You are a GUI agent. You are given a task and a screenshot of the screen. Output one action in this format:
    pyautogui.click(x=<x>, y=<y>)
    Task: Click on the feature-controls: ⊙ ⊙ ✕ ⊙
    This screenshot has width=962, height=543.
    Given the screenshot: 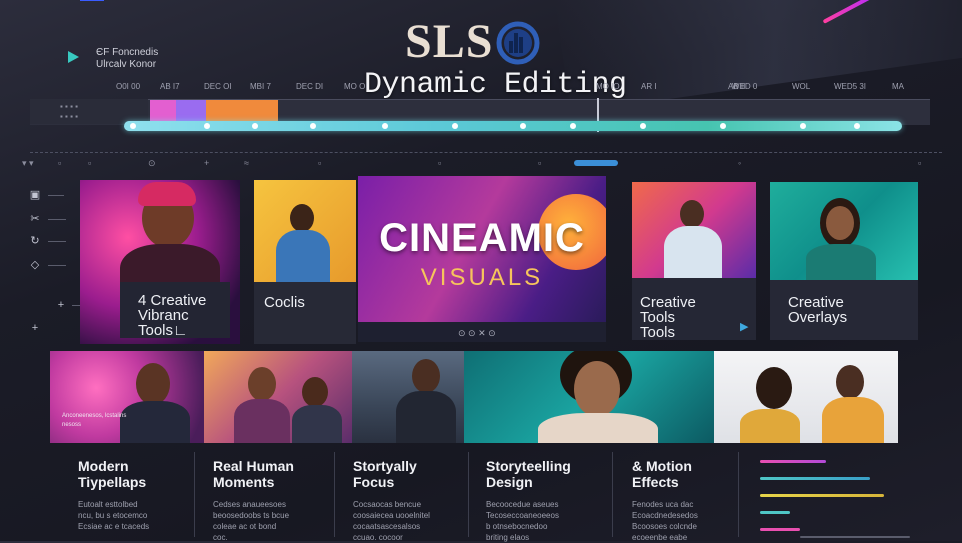 What is the action you would take?
    pyautogui.click(x=477, y=333)
    